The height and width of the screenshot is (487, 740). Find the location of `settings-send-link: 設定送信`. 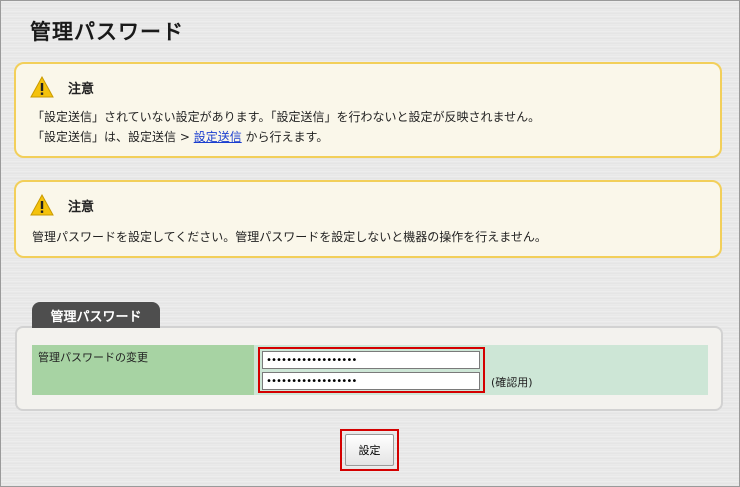

settings-send-link: 設定送信 is located at coordinates (218, 137).